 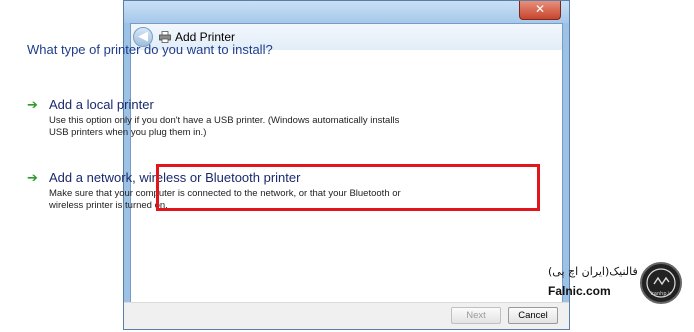 What do you see at coordinates (618, 287) in the screenshot?
I see `watermark-logo: فالنیک(ایران اچ پی) Falnic.com iranhp.ir` at bounding box center [618, 287].